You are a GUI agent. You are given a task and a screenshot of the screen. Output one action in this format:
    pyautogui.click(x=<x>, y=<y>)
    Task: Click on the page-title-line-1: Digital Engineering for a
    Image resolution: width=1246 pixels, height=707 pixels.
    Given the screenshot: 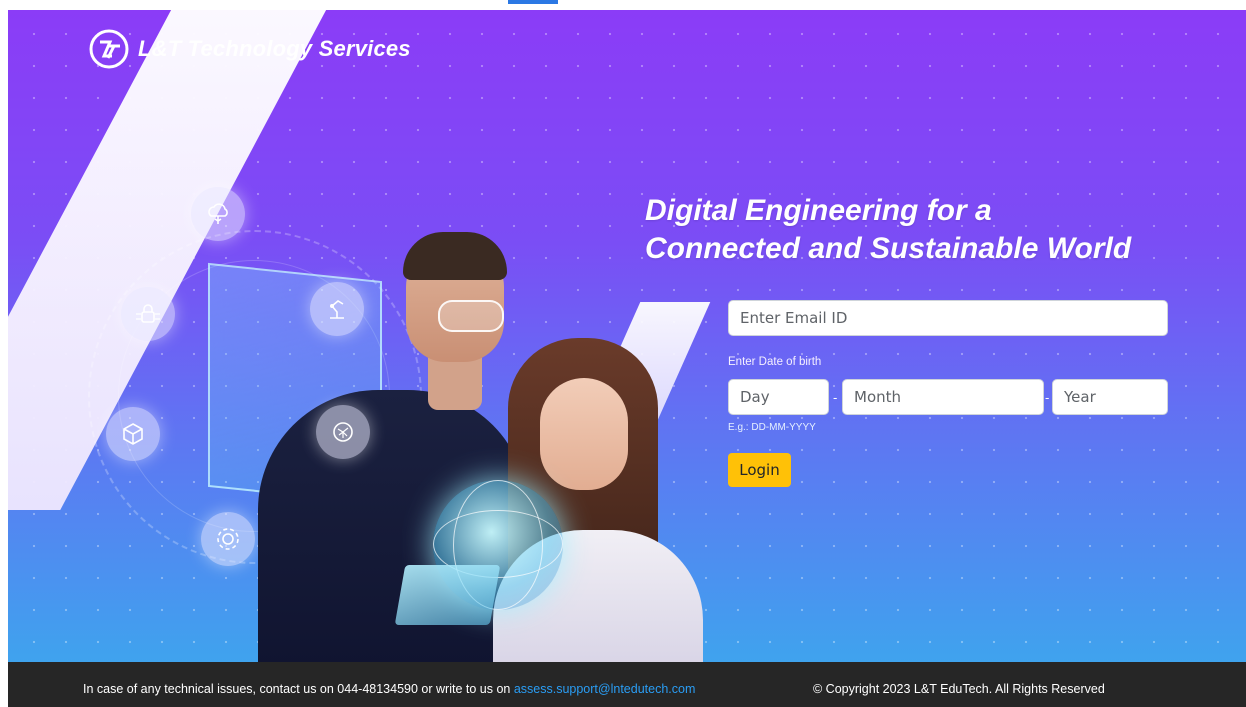 What is the action you would take?
    pyautogui.click(x=818, y=210)
    